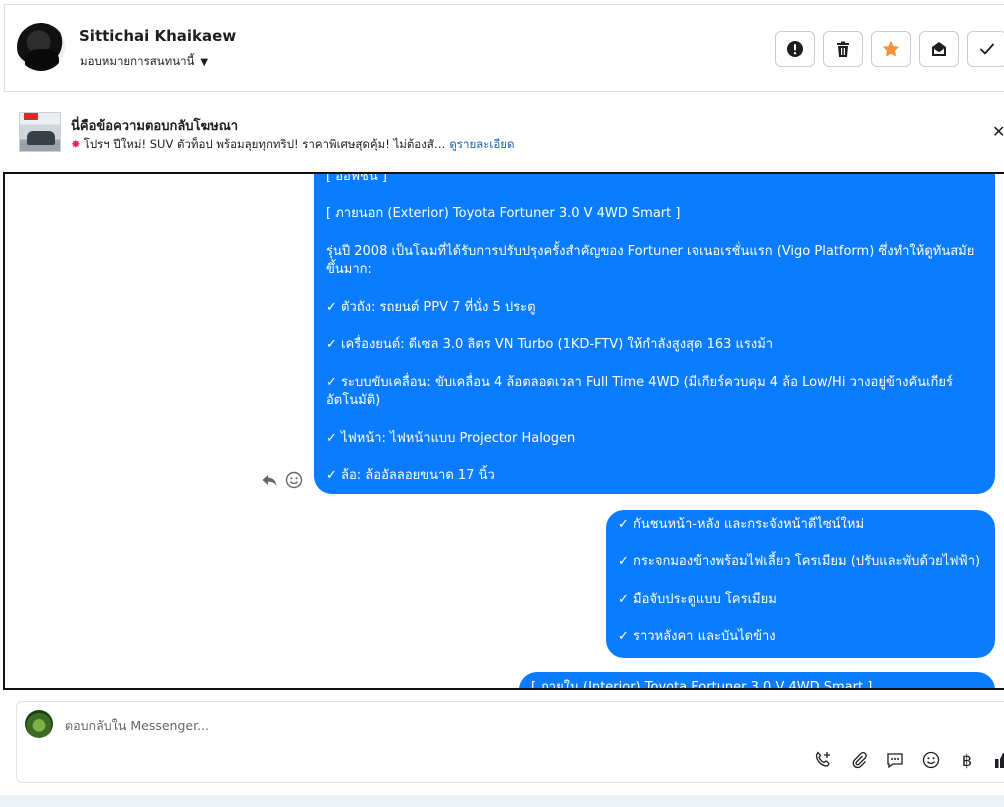 The width and height of the screenshot is (1004, 807). Describe the element at coordinates (504, 48) in the screenshot. I see `conversation-header: Sittichai Khaikaew มอบหมายการสนทนานี้ ▼` at that location.